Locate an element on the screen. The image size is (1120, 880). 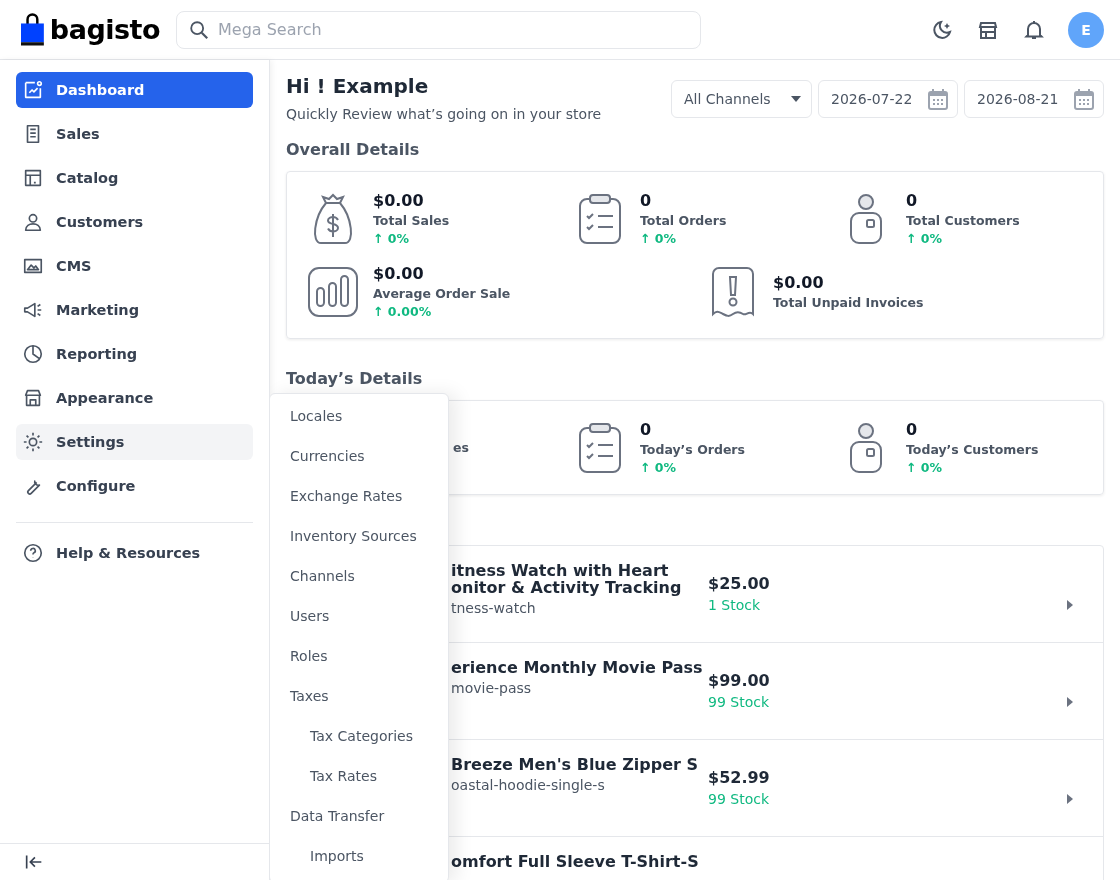
stat-label: Total Unpaid Invoices is located at coordinates (848, 302).